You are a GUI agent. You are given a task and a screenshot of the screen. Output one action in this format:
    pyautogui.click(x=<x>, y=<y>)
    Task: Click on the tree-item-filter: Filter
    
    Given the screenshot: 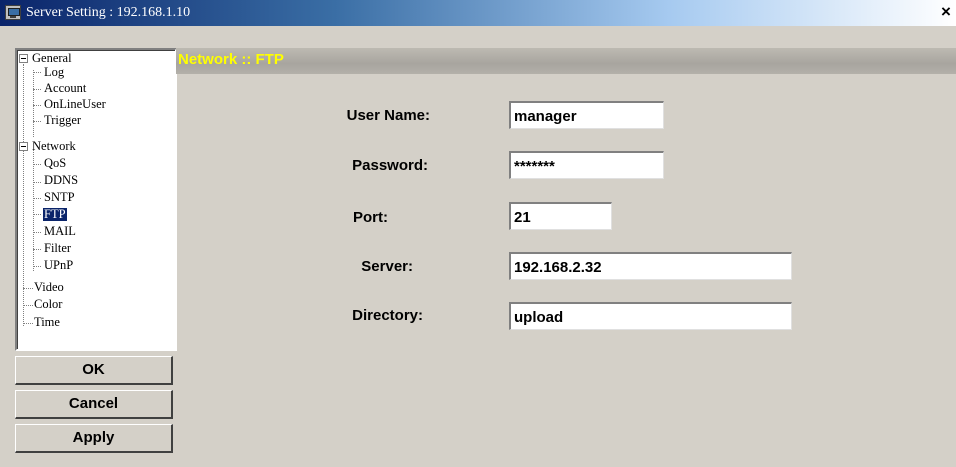 What is the action you would take?
    pyautogui.click(x=57, y=248)
    